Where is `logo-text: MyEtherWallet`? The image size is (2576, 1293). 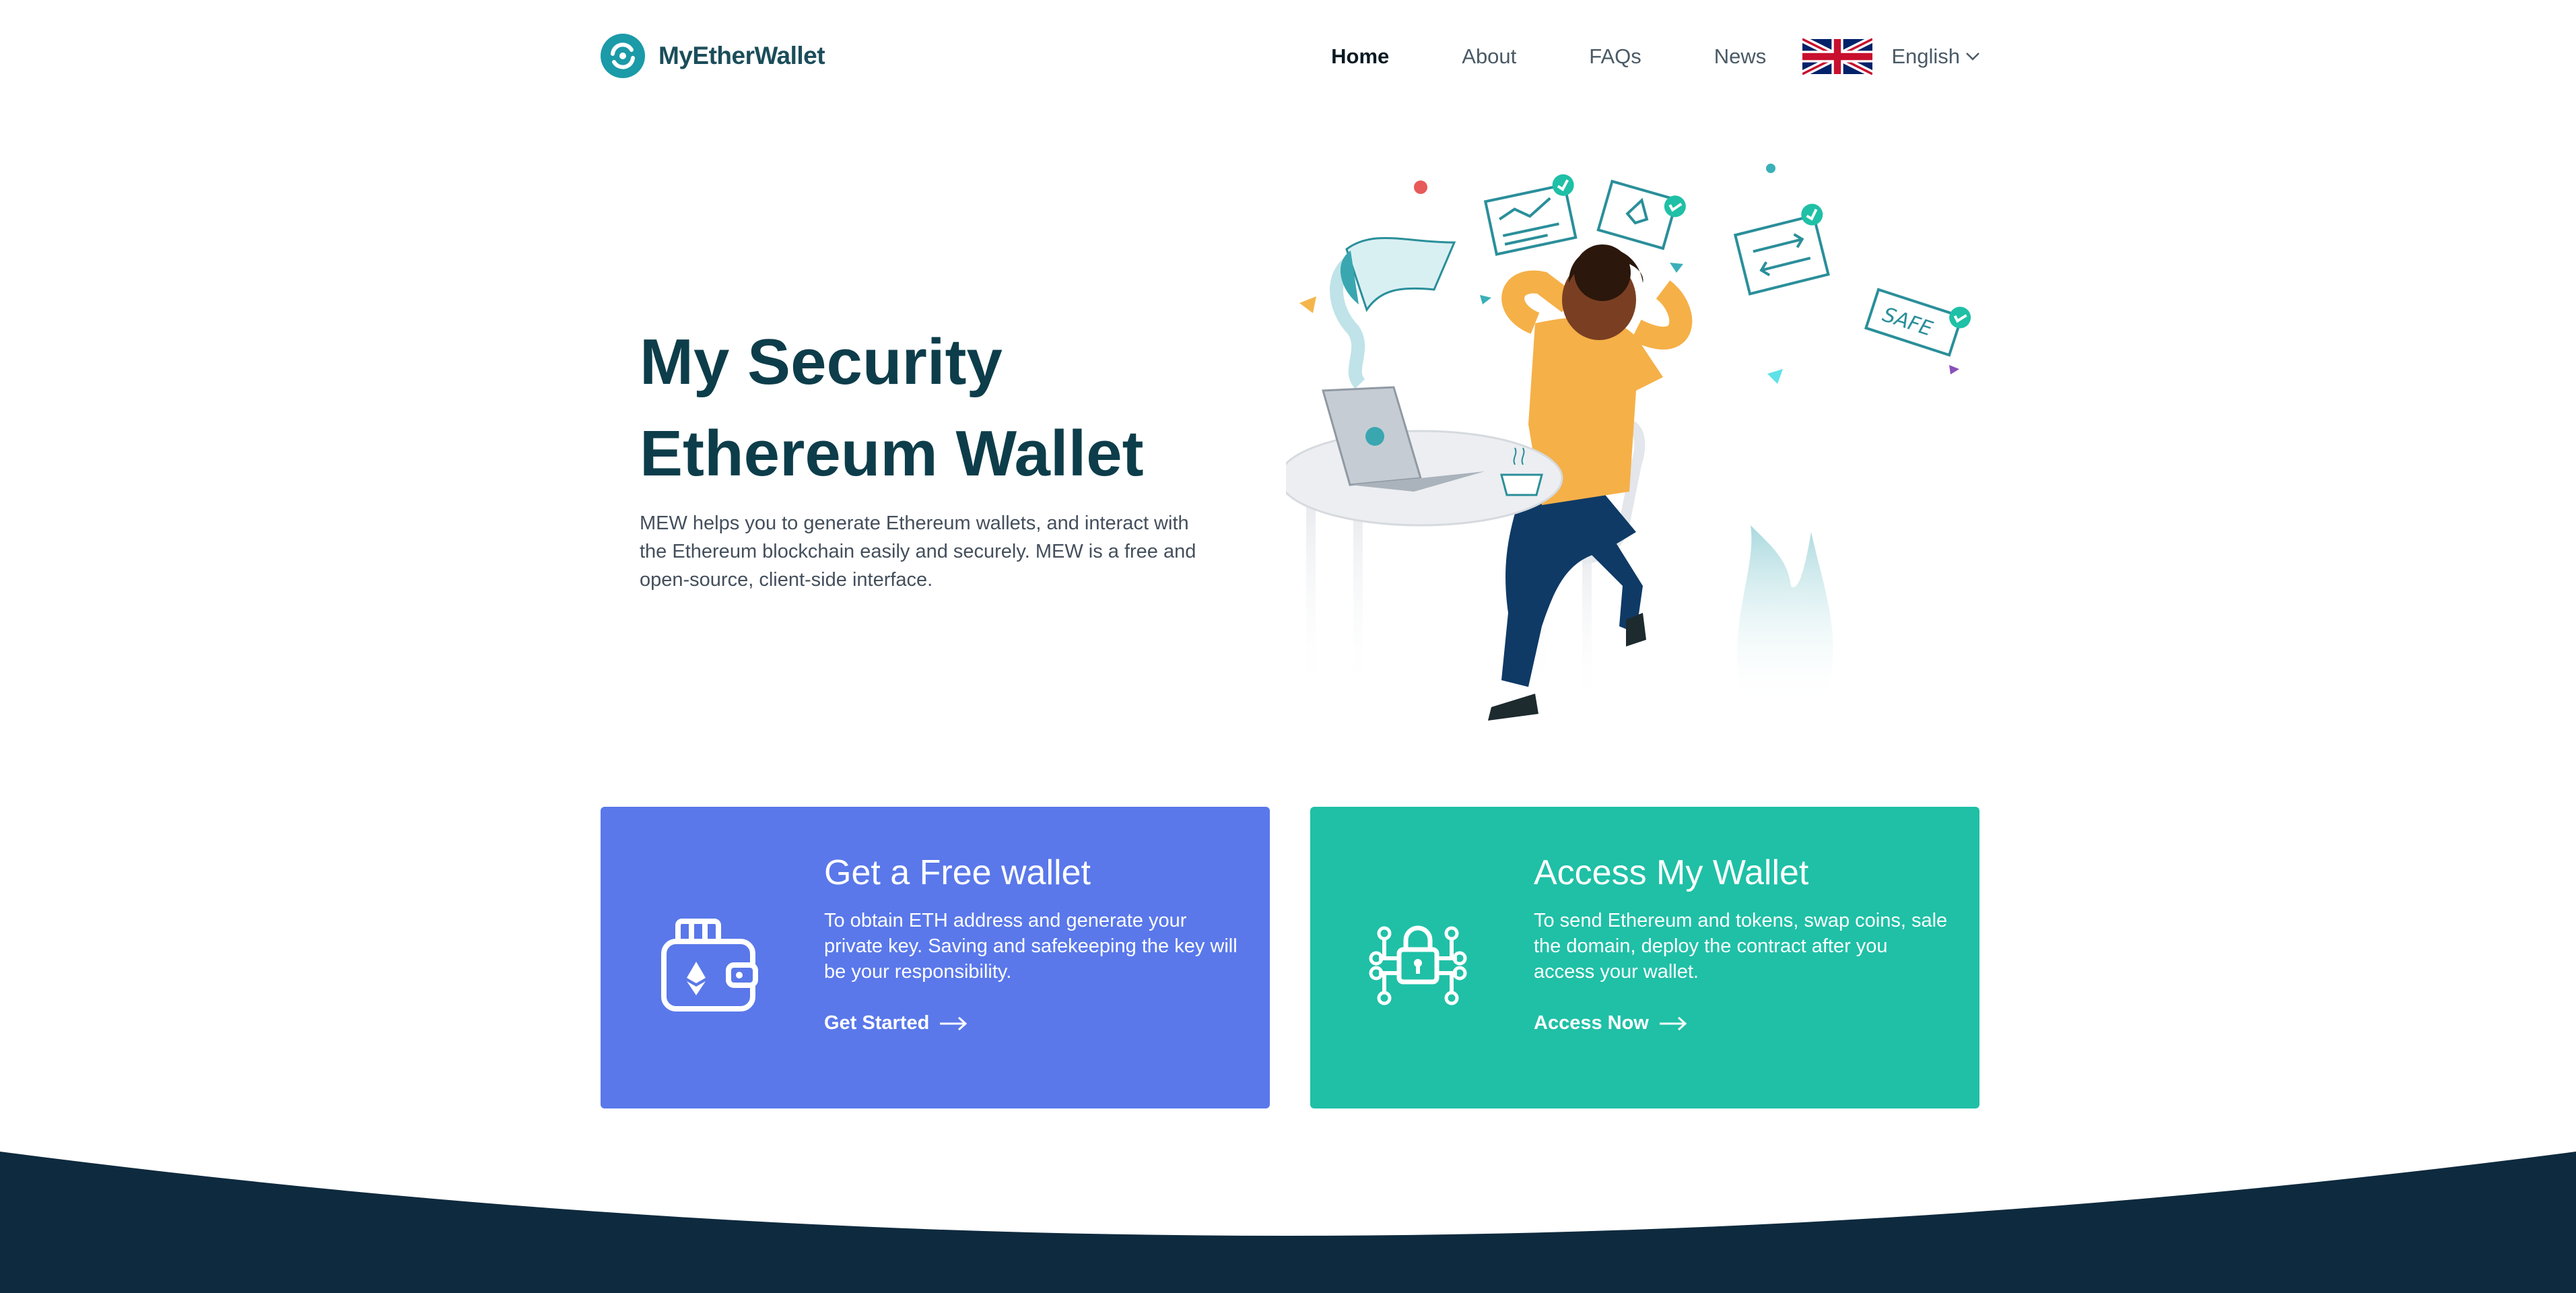
logo-text: MyEtherWallet is located at coordinates (742, 55).